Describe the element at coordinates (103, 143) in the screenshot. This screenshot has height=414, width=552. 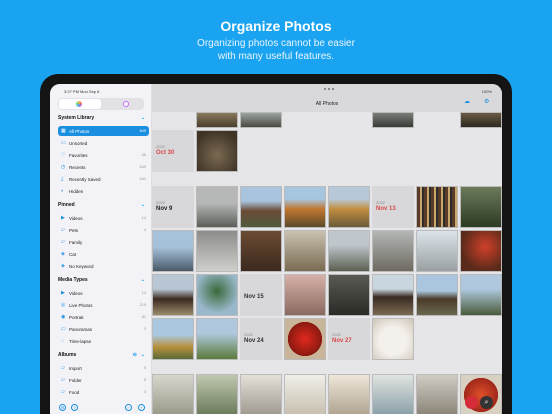
I see `sidebar-item-unsorted: ▭ Unsorted` at that location.